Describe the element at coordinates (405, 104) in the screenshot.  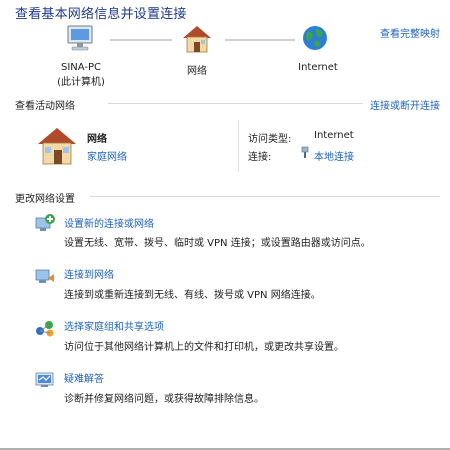
I see `connect-disconnect-link: 连接或断开连接` at that location.